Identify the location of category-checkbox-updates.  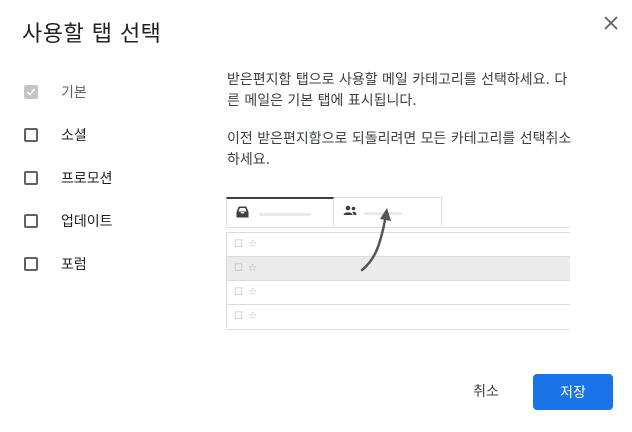
(31, 220).